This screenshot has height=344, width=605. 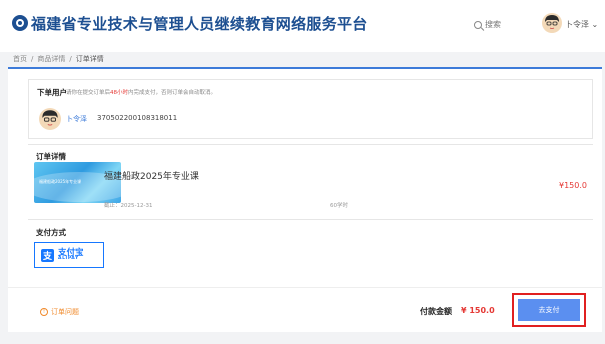 What do you see at coordinates (60, 181) in the screenshot?
I see `thumbnail-caption: 福建船政2025年专业课` at bounding box center [60, 181].